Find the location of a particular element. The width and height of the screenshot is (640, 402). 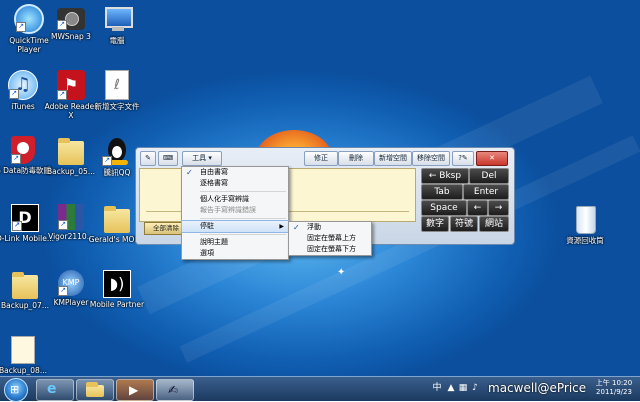

insert-space-button: 新增空間 is located at coordinates (393, 158).